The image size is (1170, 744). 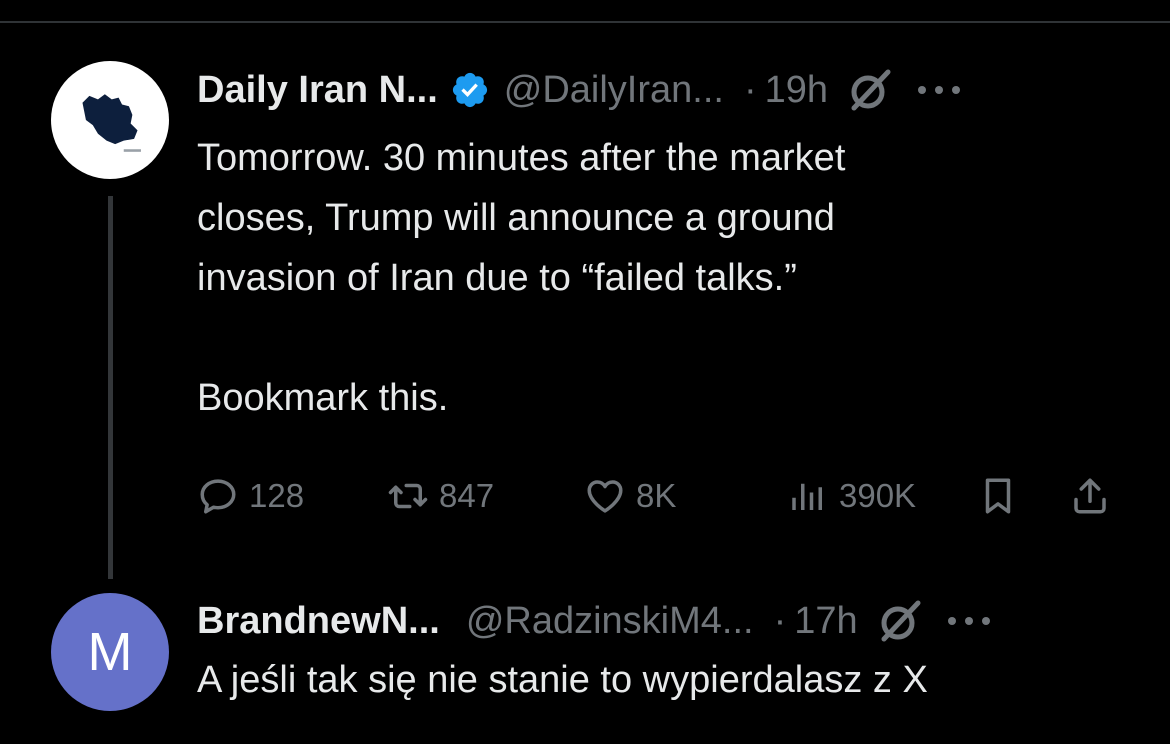 I want to click on avatar-brandnew: M, so click(x=110, y=652).